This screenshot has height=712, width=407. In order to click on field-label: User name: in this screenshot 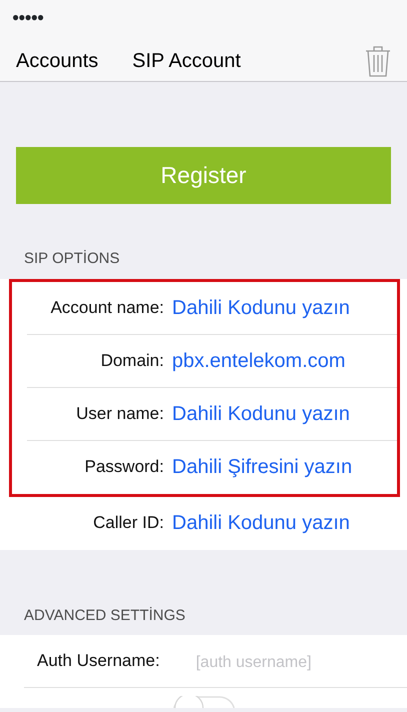, I will do `click(120, 413)`.